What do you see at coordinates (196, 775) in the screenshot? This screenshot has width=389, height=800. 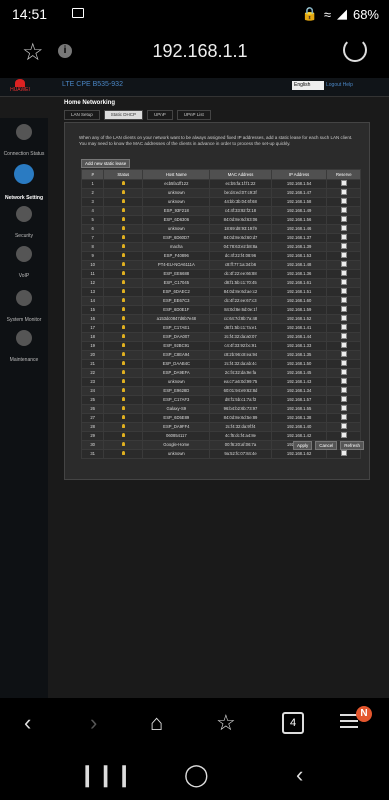 I see `home-circle-icon: ◯` at bounding box center [196, 775].